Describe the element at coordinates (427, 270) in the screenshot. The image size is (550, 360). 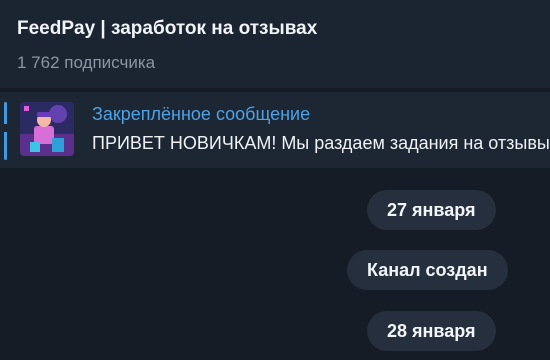
I see `service-message-channel-created: Канал создан` at that location.